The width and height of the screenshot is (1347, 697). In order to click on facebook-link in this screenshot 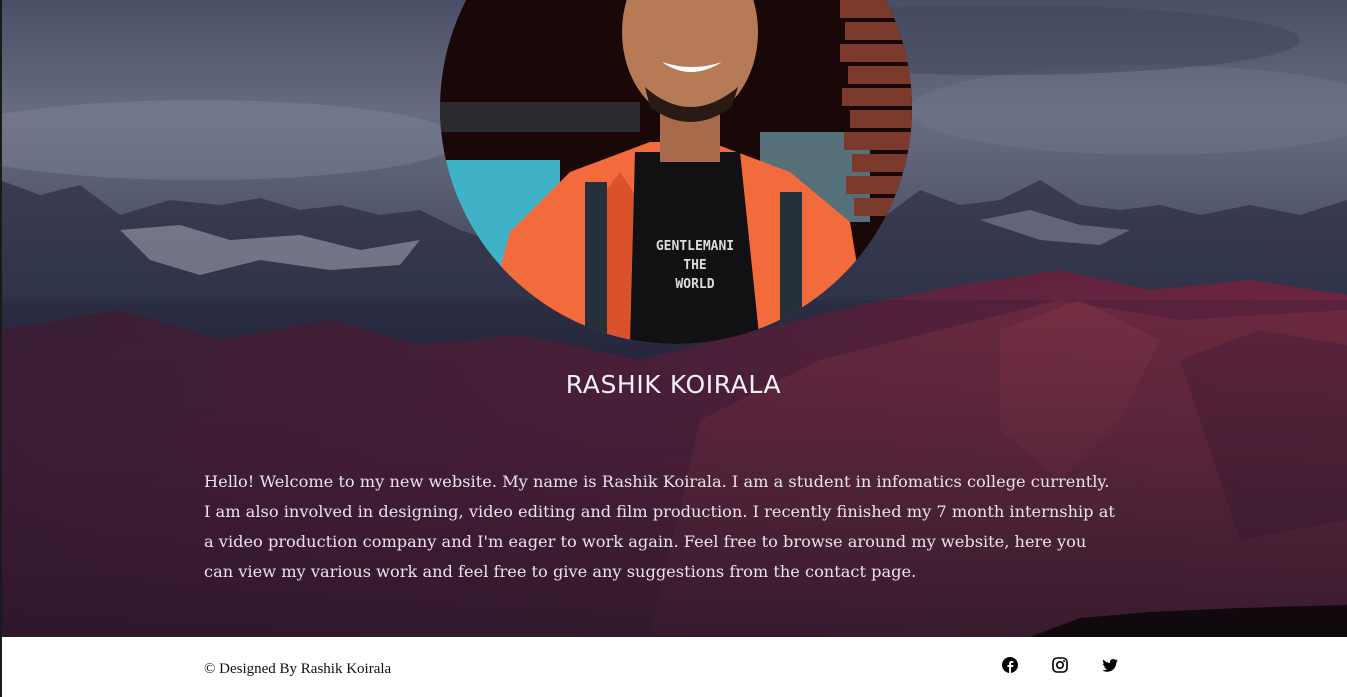, I will do `click(1010, 665)`.